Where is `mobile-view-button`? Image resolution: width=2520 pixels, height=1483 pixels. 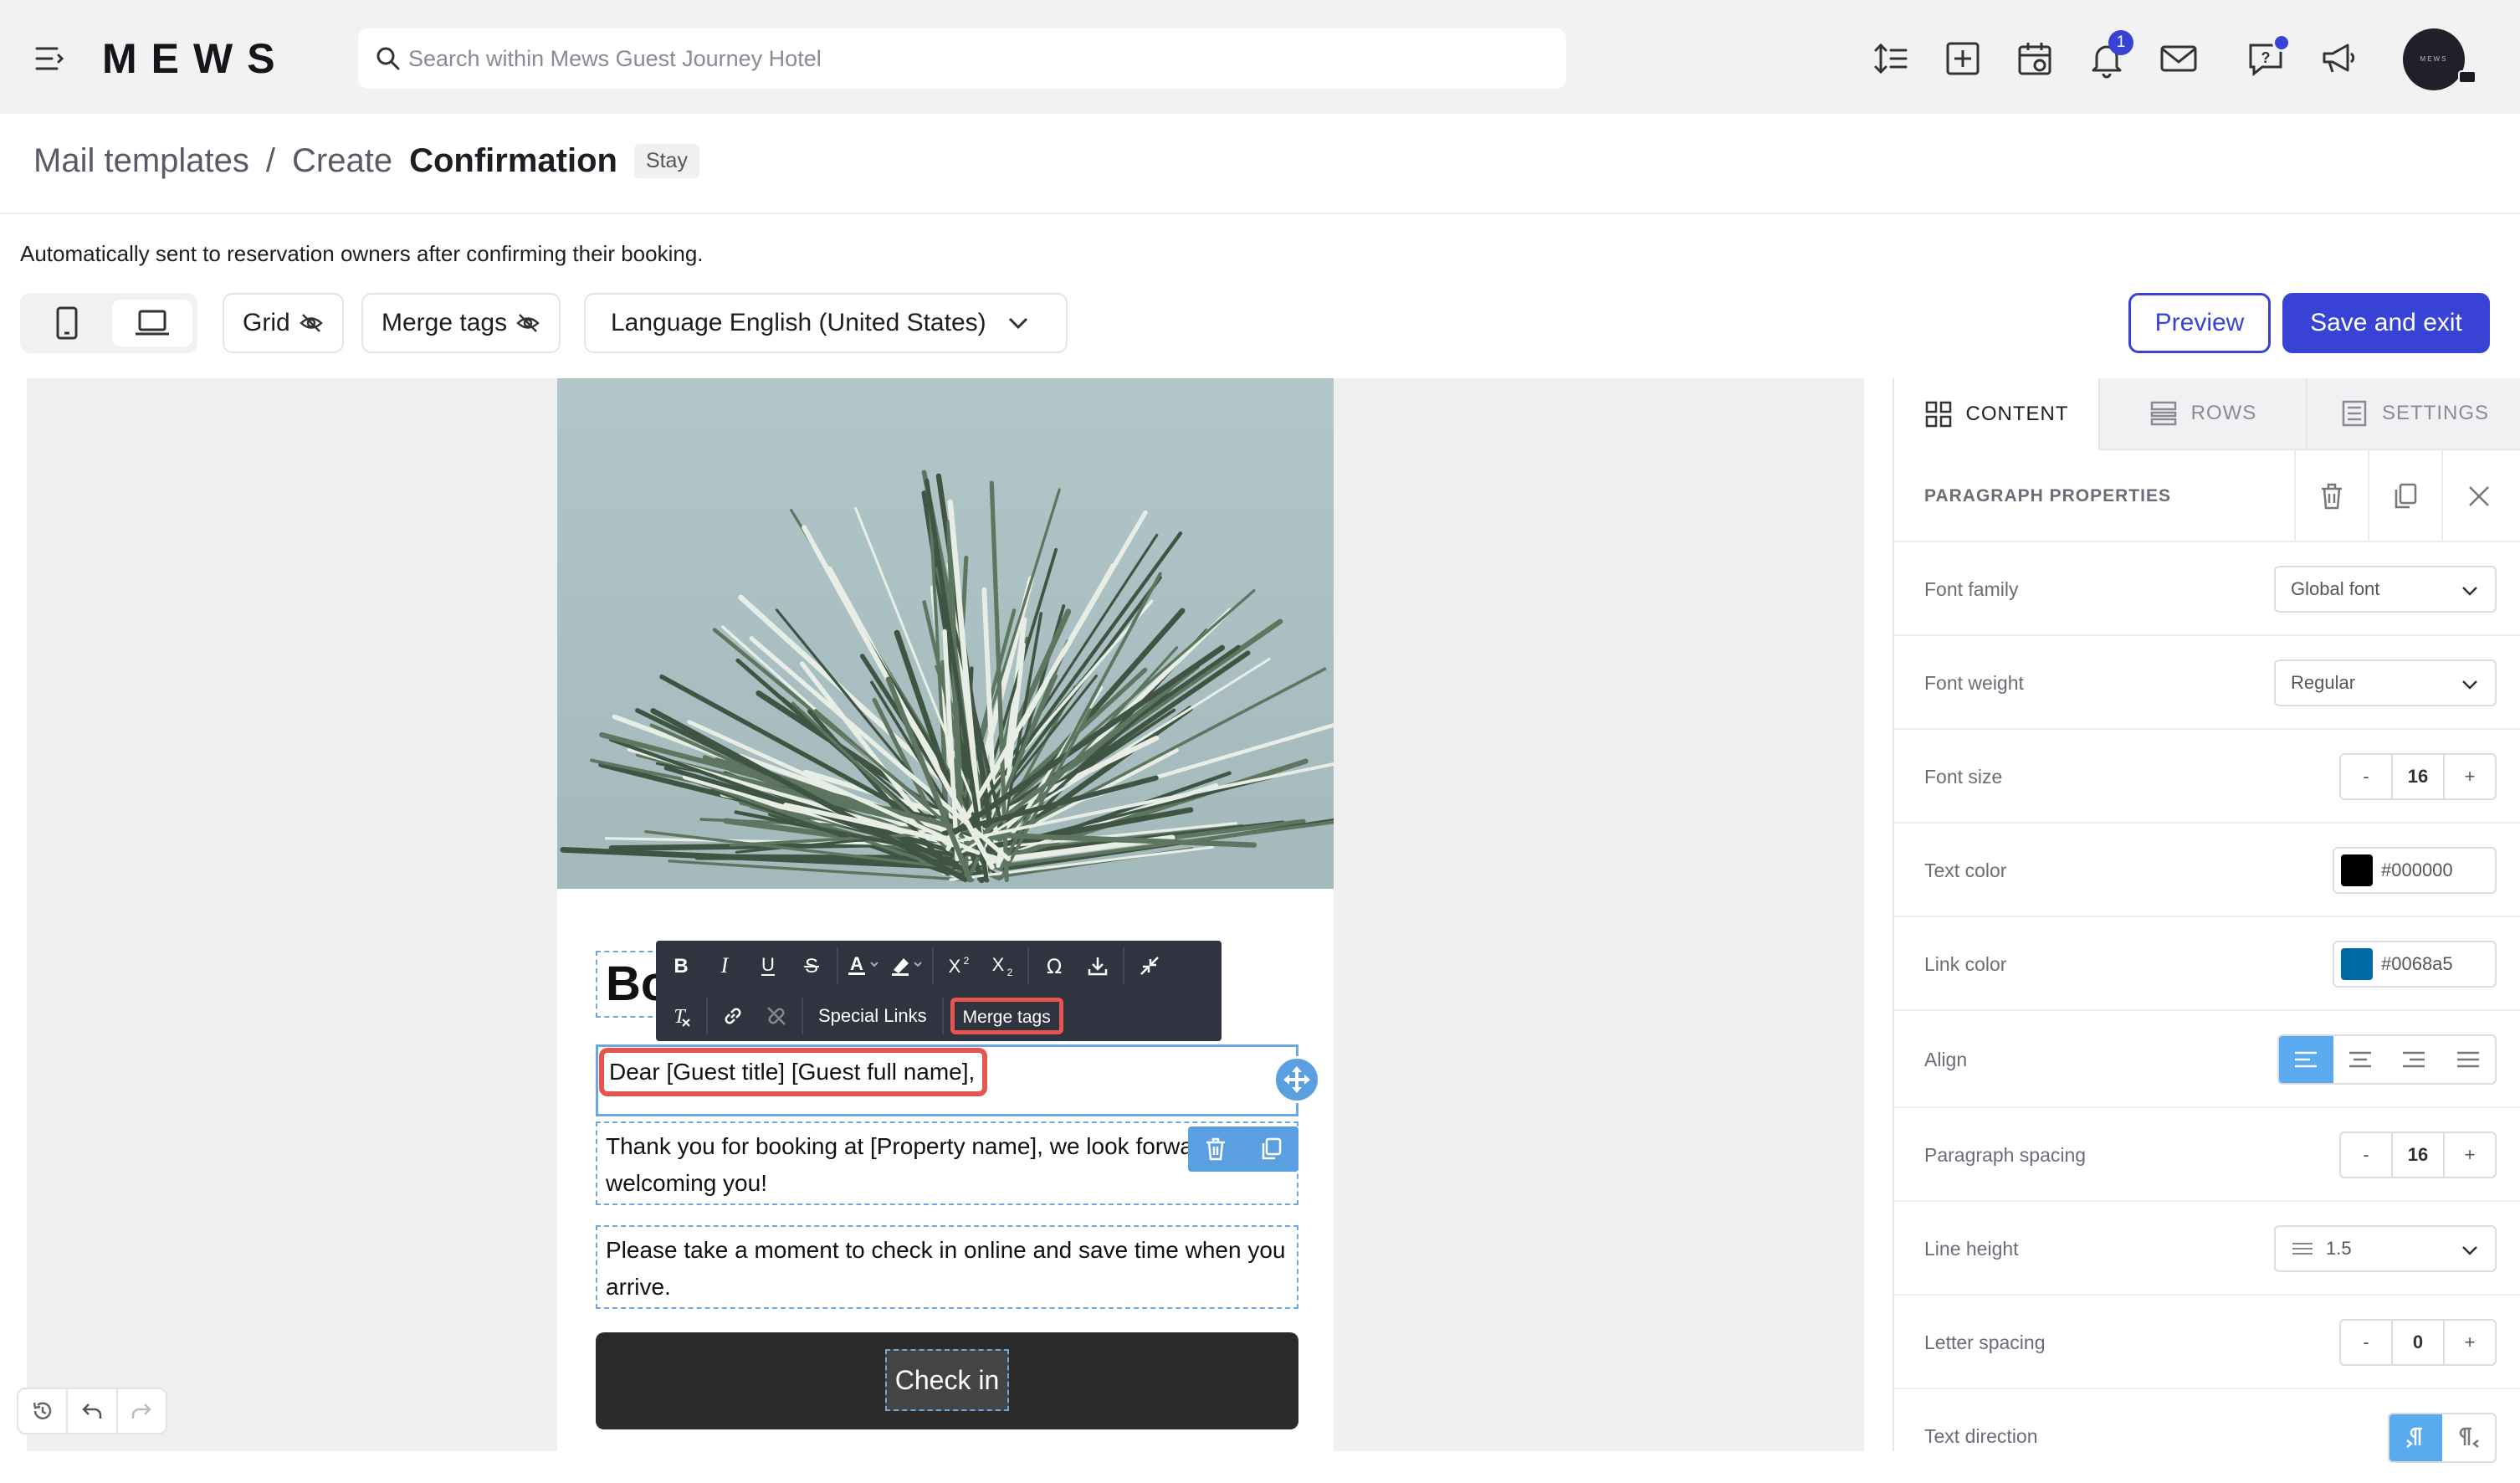 mobile-view-button is located at coordinates (67, 323).